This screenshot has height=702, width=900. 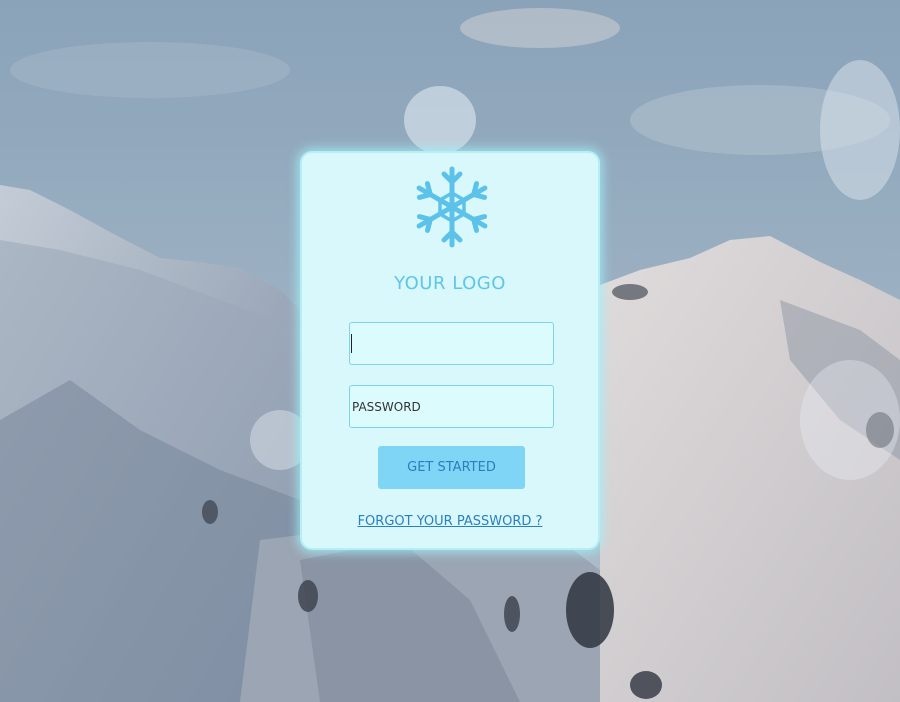 What do you see at coordinates (451, 467) in the screenshot?
I see `get-started-button: GET STARTED` at bounding box center [451, 467].